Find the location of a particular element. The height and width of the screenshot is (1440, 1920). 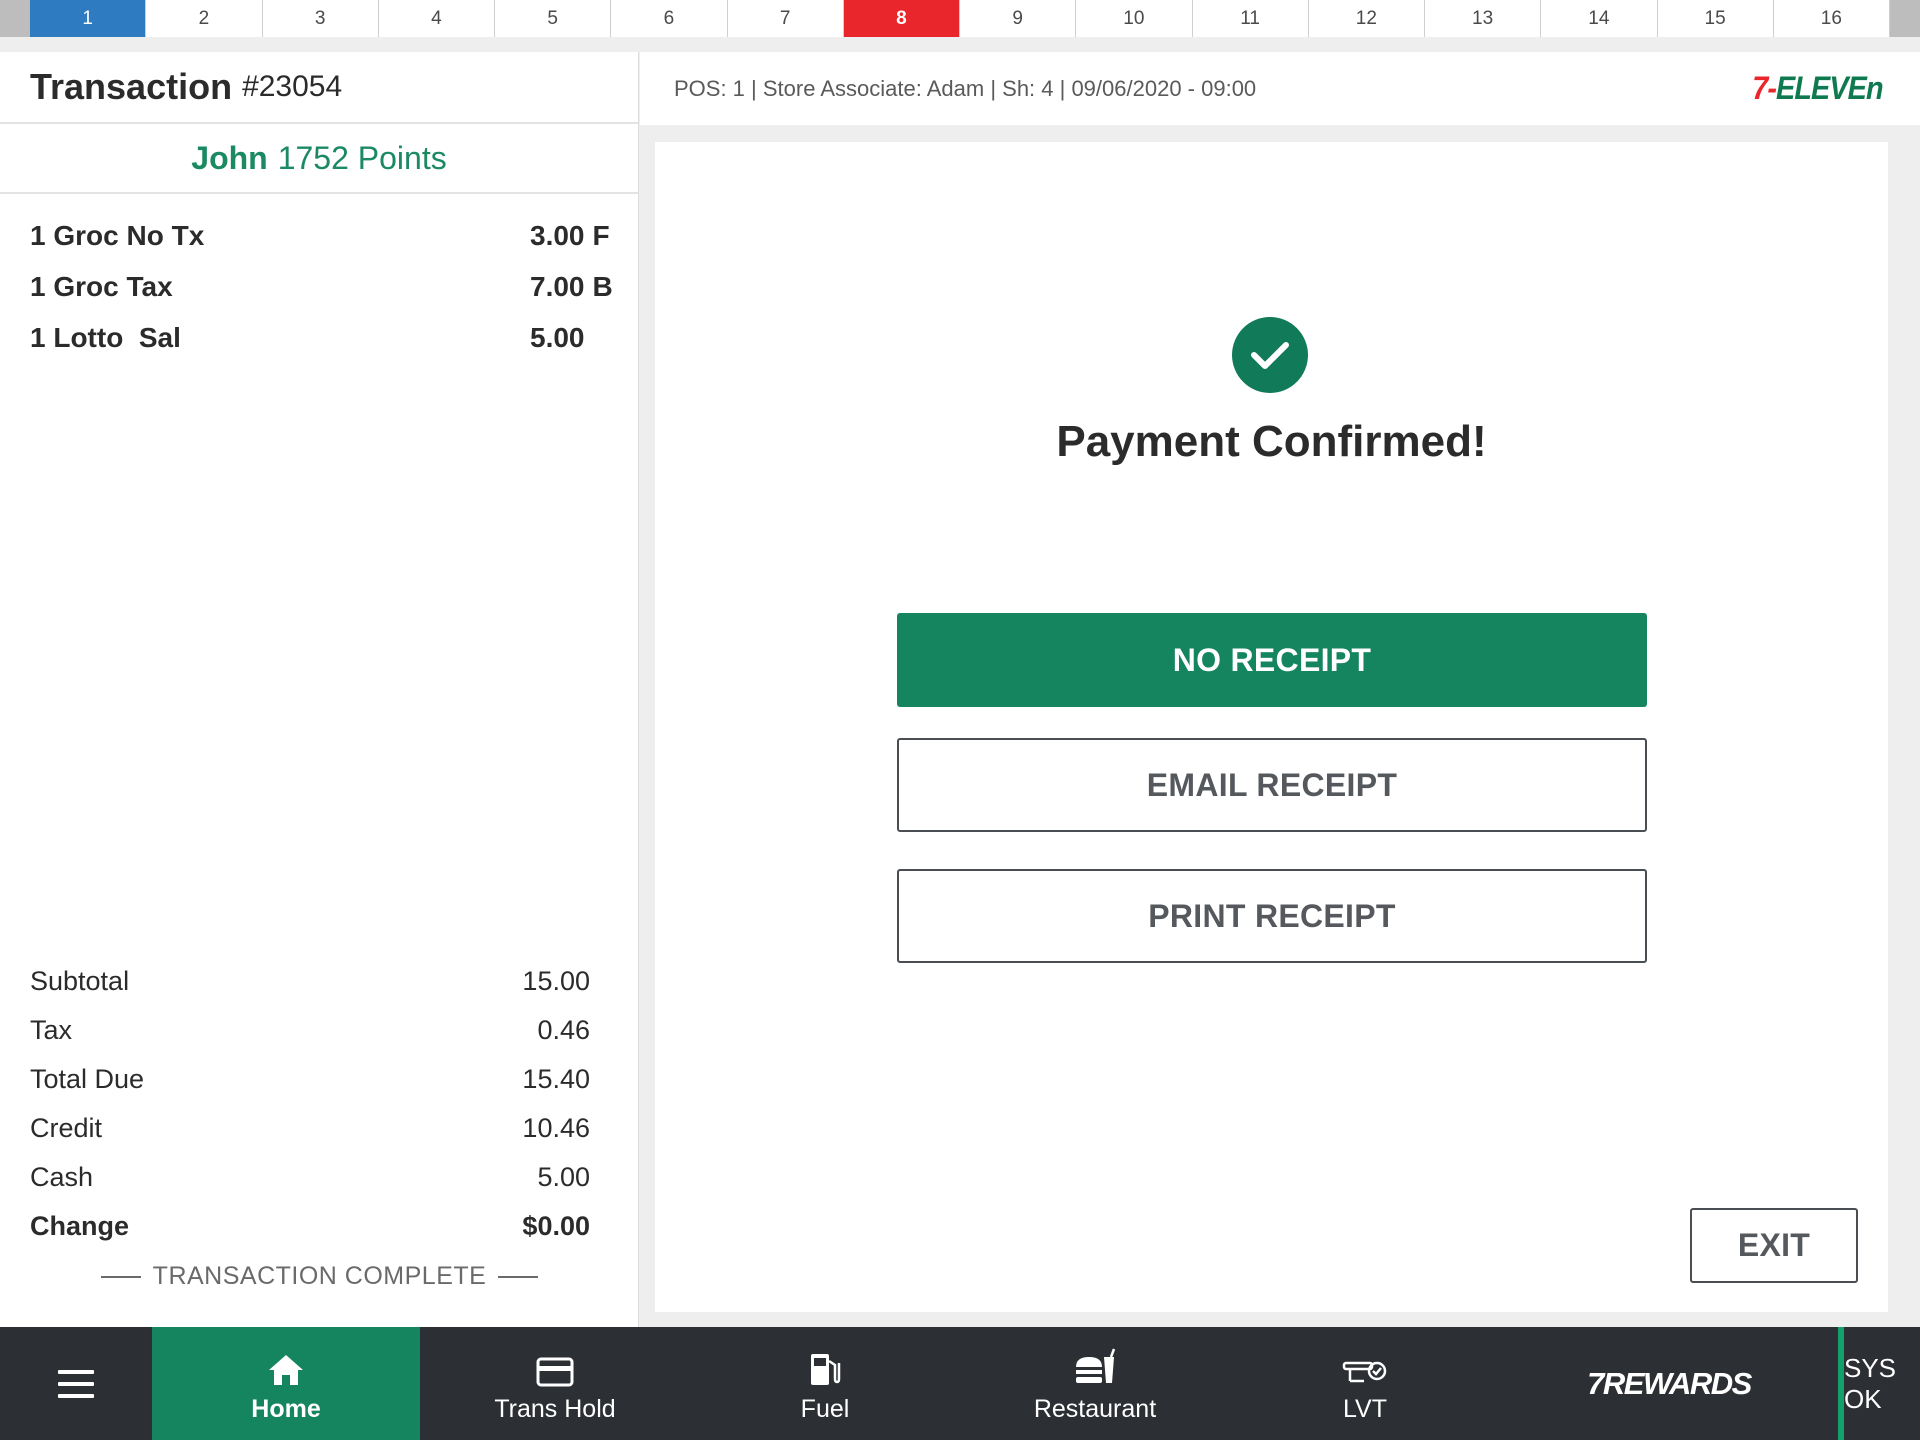

item-amount: 3.00 is located at coordinates (557, 235).